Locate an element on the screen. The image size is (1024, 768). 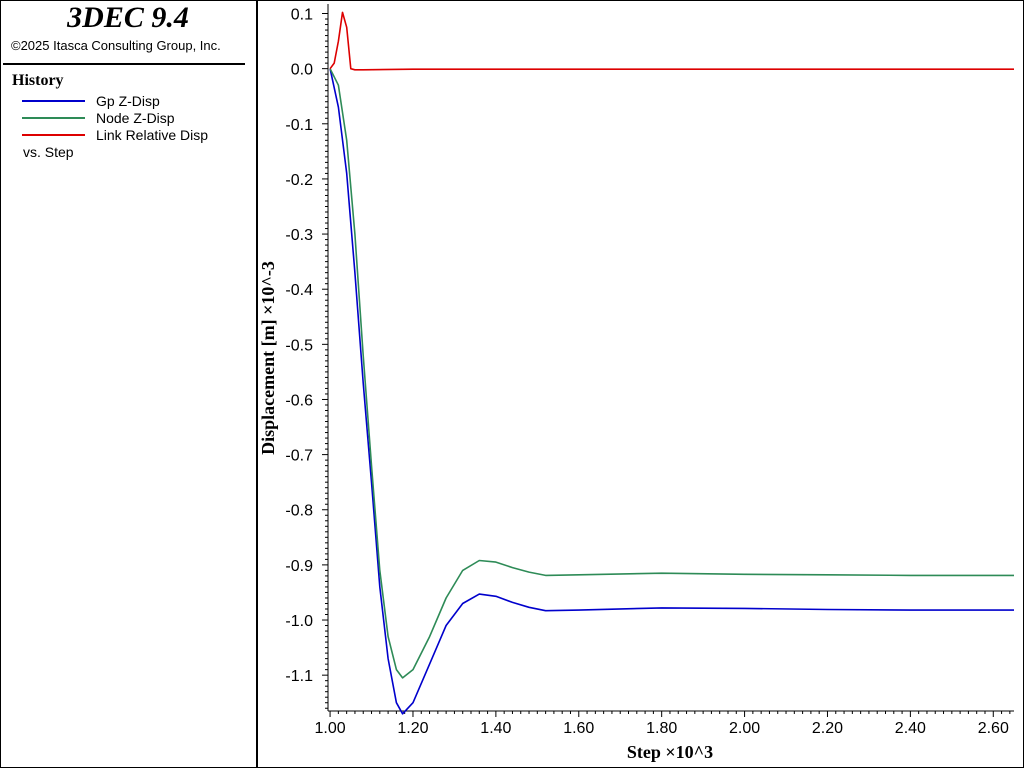
y-tick-label: -0.8 is located at coordinates (299, 511).